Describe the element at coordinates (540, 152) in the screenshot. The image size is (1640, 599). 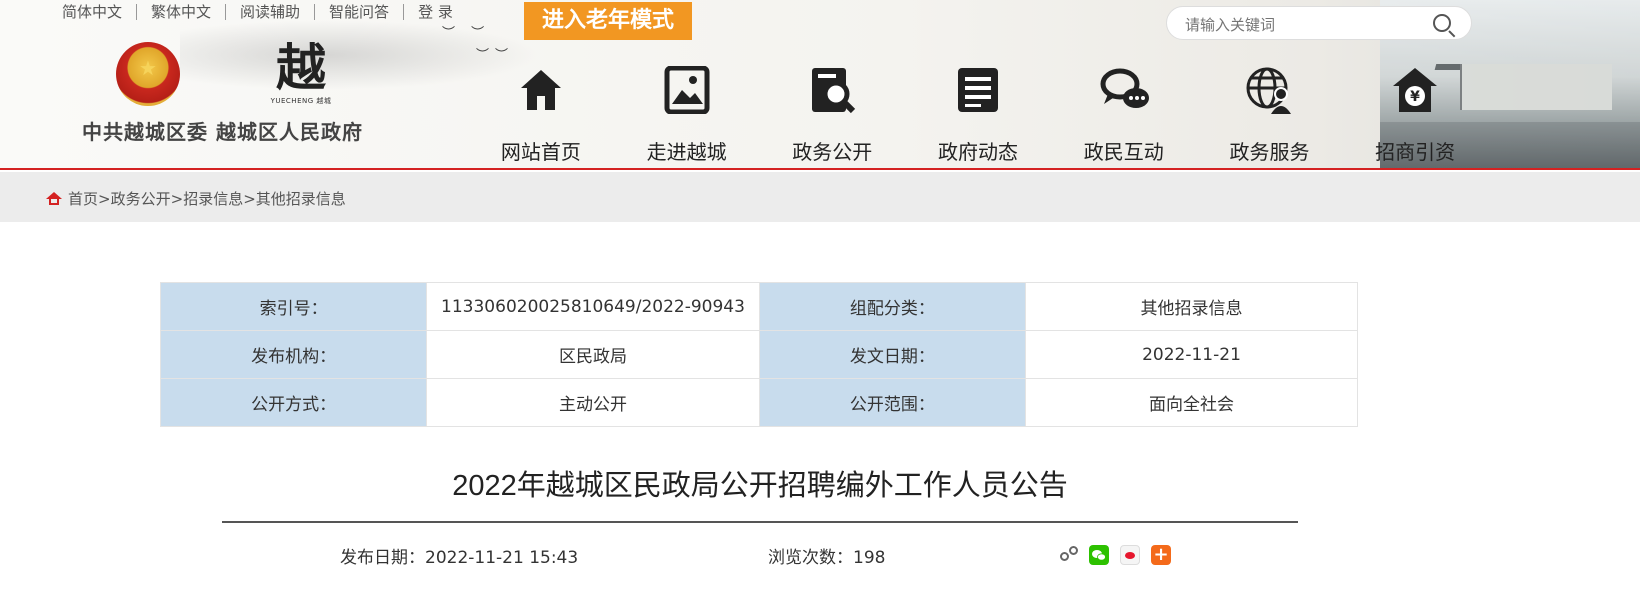
I see `nav-label: 网站首页` at that location.